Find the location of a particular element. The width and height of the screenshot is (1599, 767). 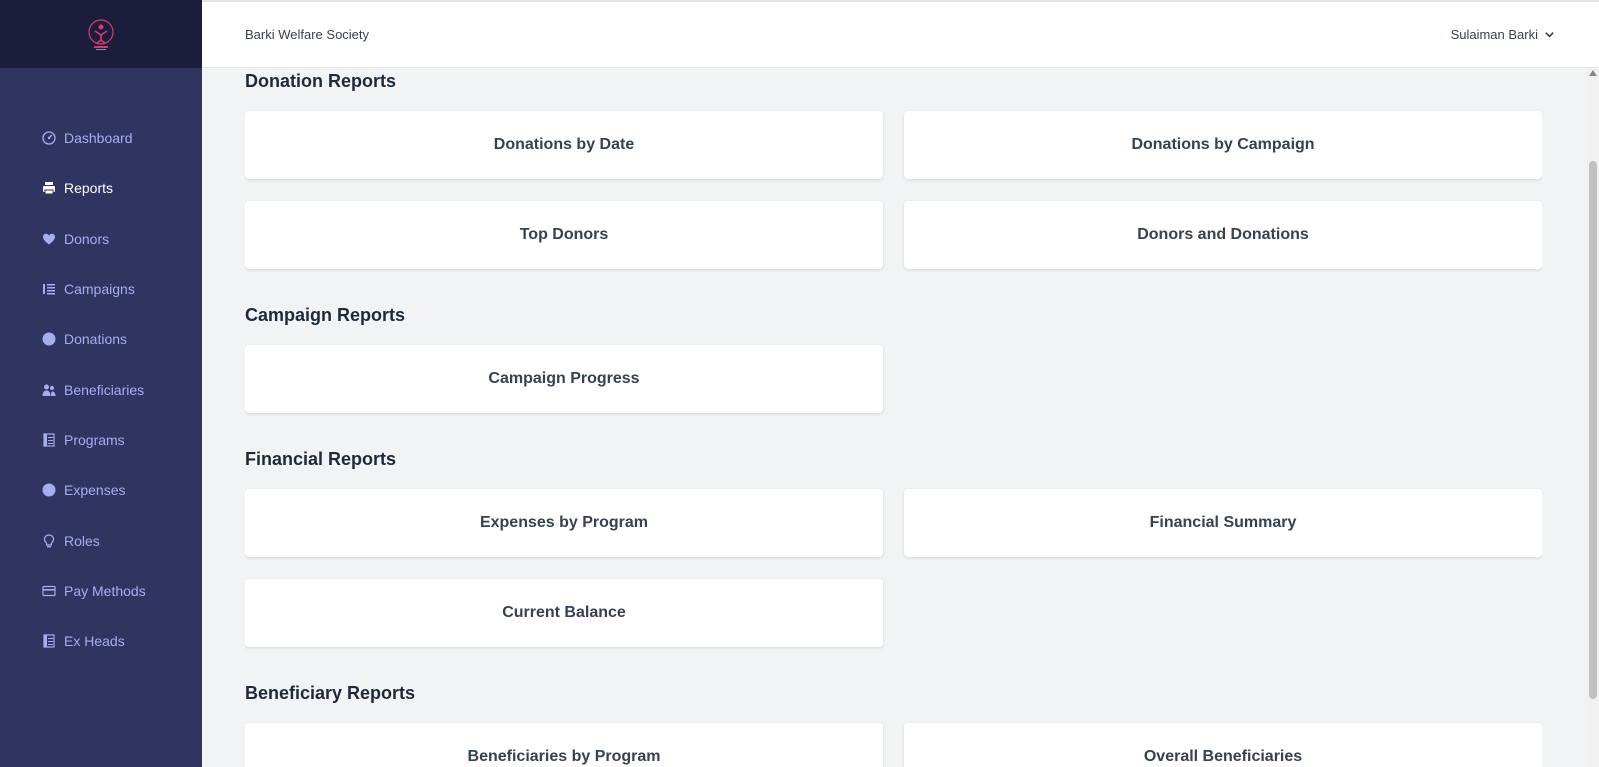

users-icon is located at coordinates (49, 390).